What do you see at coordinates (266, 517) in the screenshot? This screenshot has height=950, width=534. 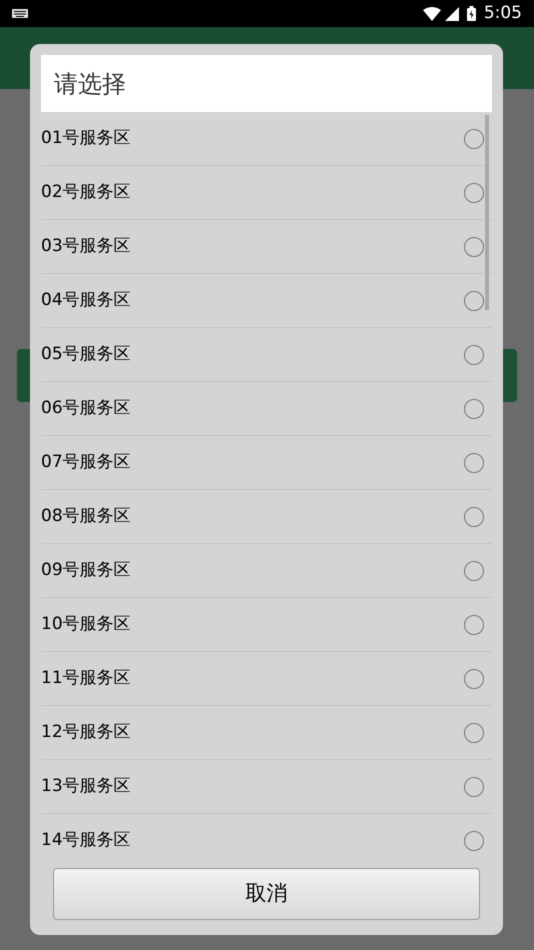 I see `option-row: 08号服务区` at bounding box center [266, 517].